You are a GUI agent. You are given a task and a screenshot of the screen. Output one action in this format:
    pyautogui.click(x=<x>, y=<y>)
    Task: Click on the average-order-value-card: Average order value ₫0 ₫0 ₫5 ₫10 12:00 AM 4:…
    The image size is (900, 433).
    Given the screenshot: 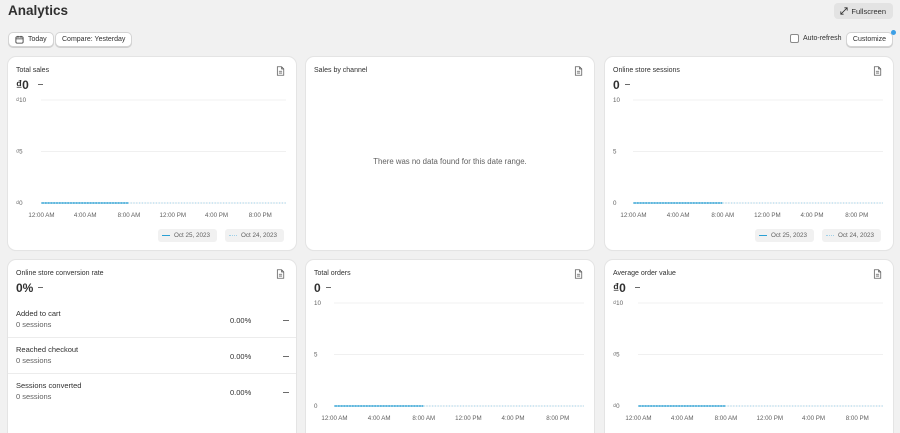 What is the action you would take?
    pyautogui.click(x=749, y=346)
    